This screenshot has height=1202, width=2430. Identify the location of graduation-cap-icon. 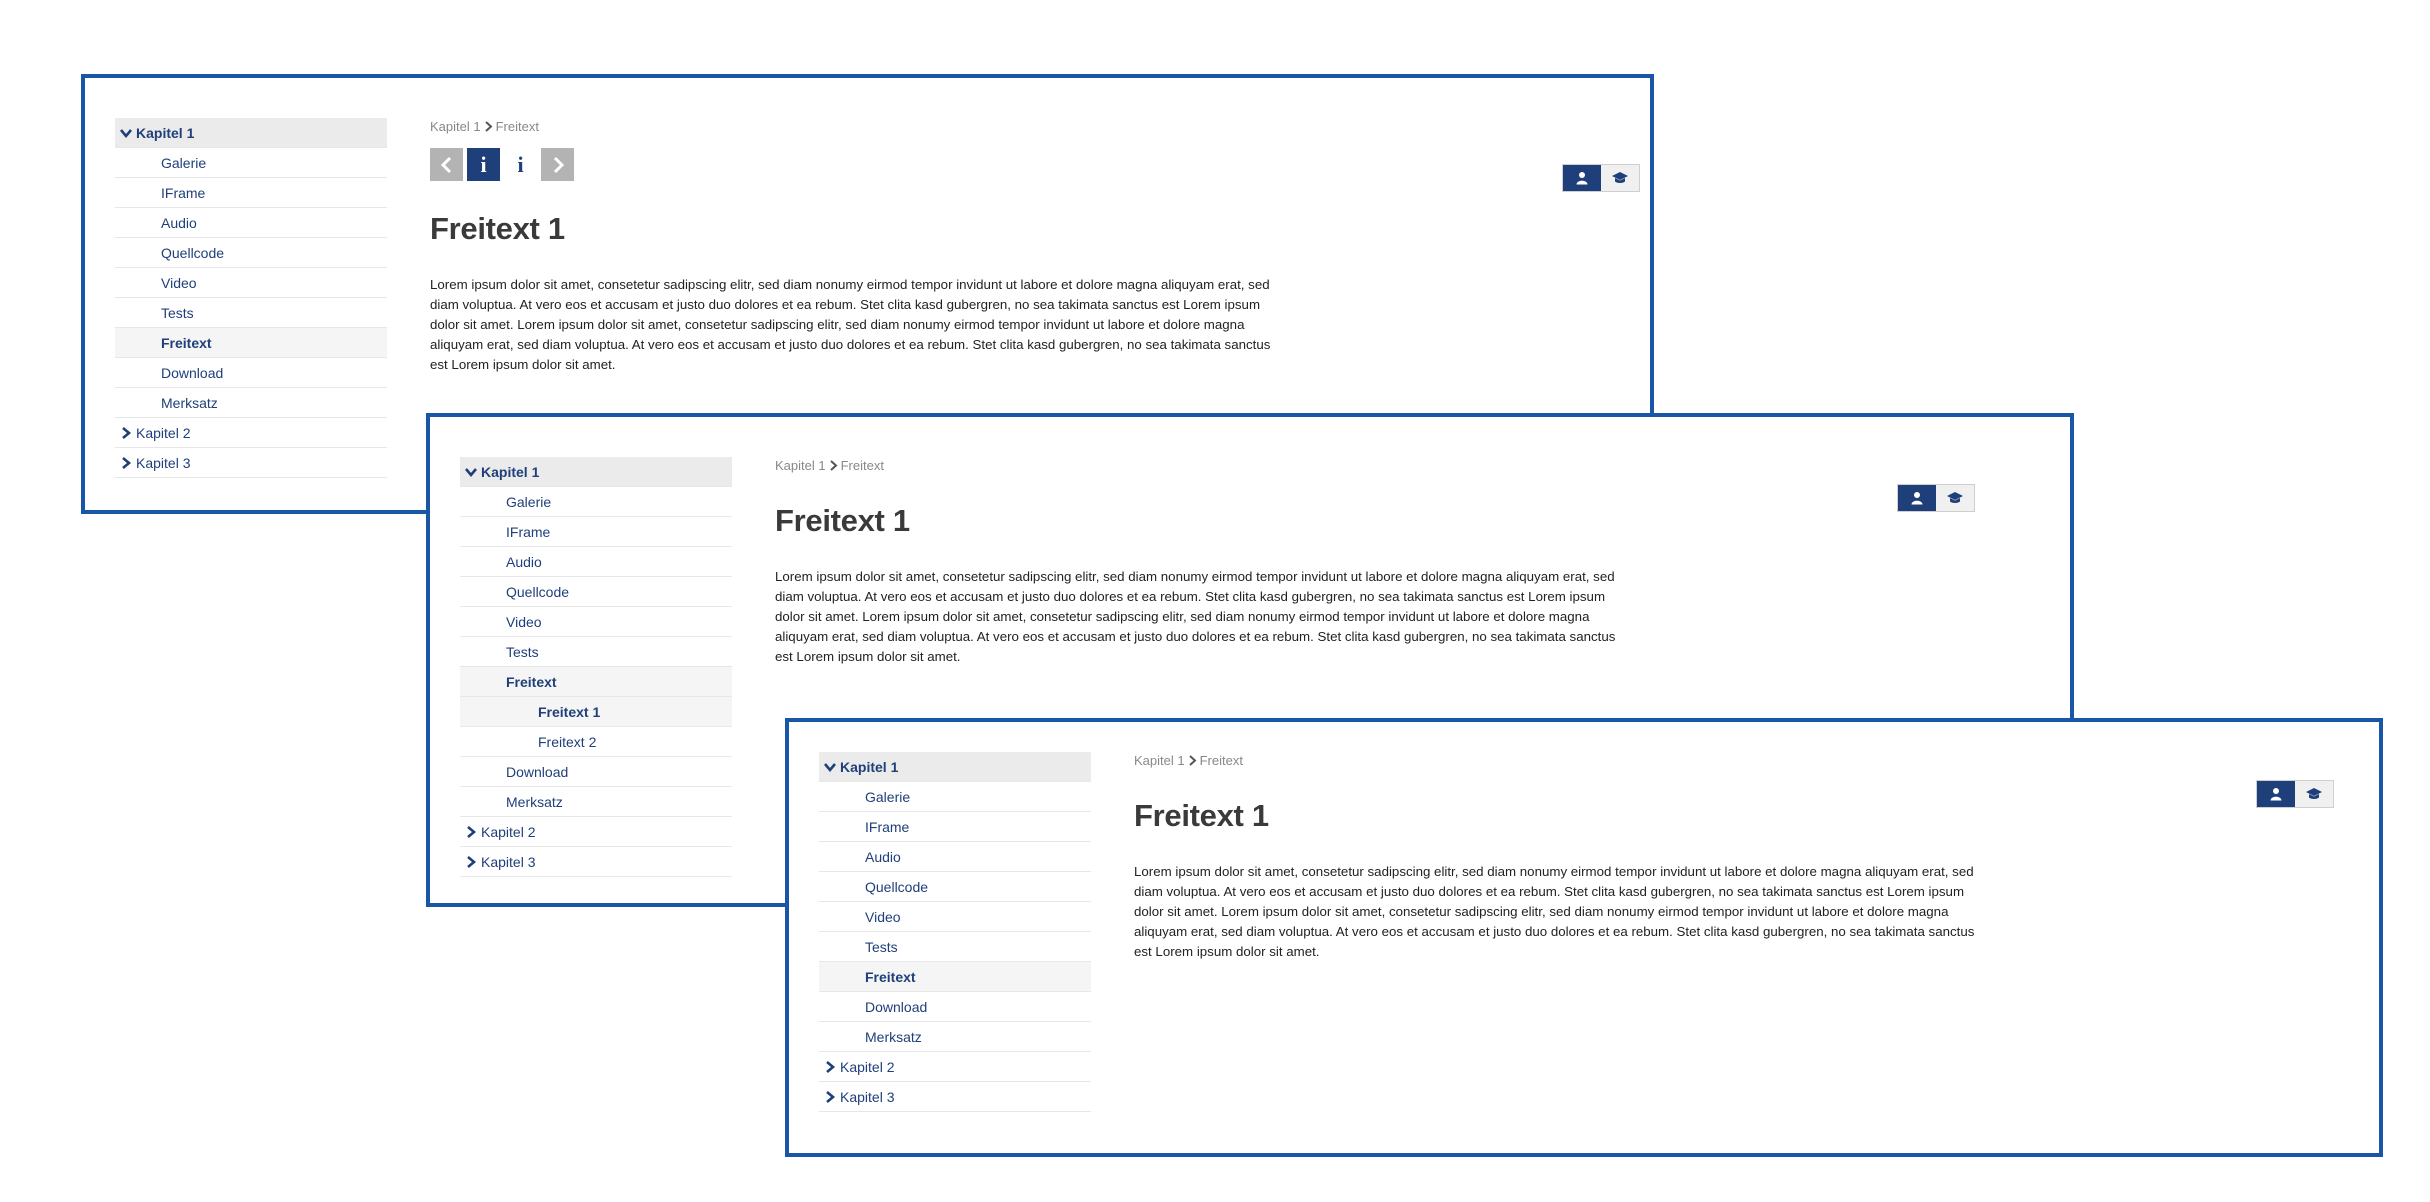
(1620, 177).